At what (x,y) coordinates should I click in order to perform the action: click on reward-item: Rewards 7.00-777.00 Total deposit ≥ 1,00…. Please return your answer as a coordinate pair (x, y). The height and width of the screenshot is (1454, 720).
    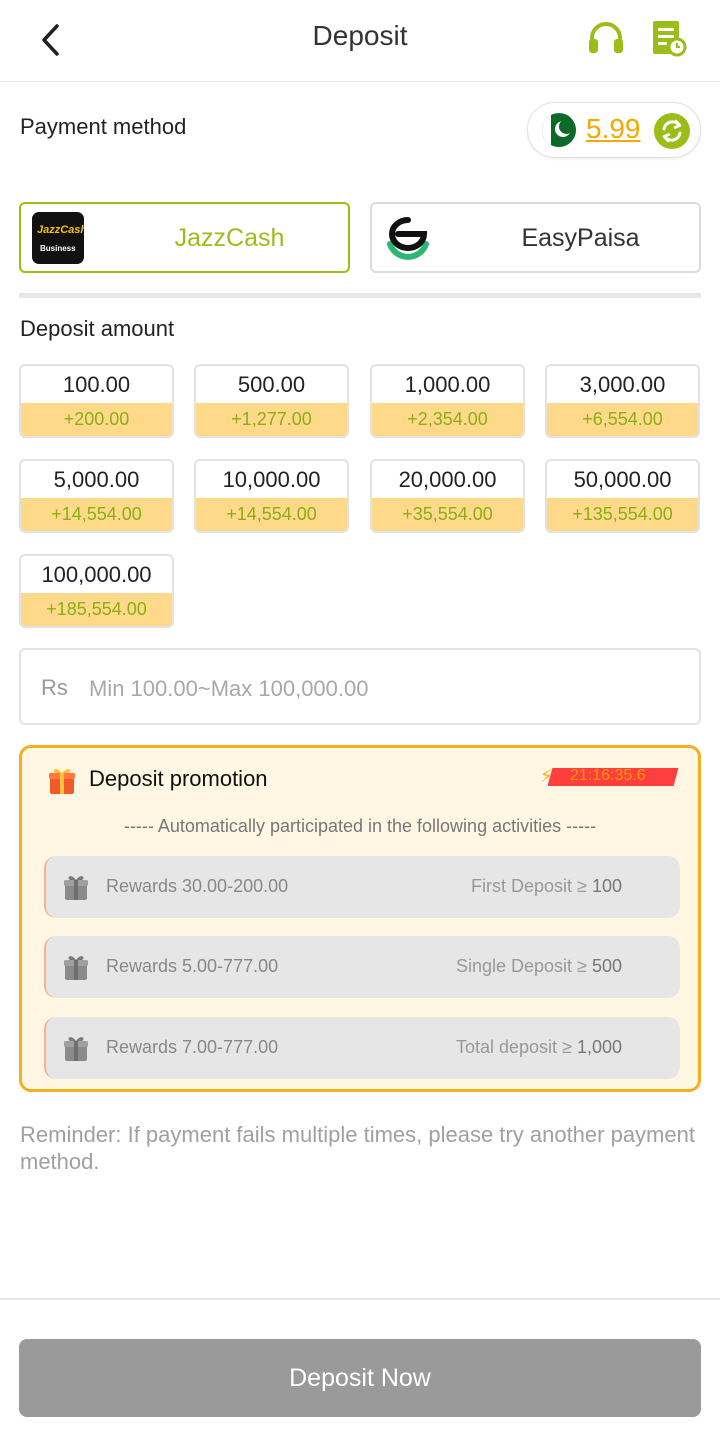
    Looking at the image, I should click on (362, 1048).